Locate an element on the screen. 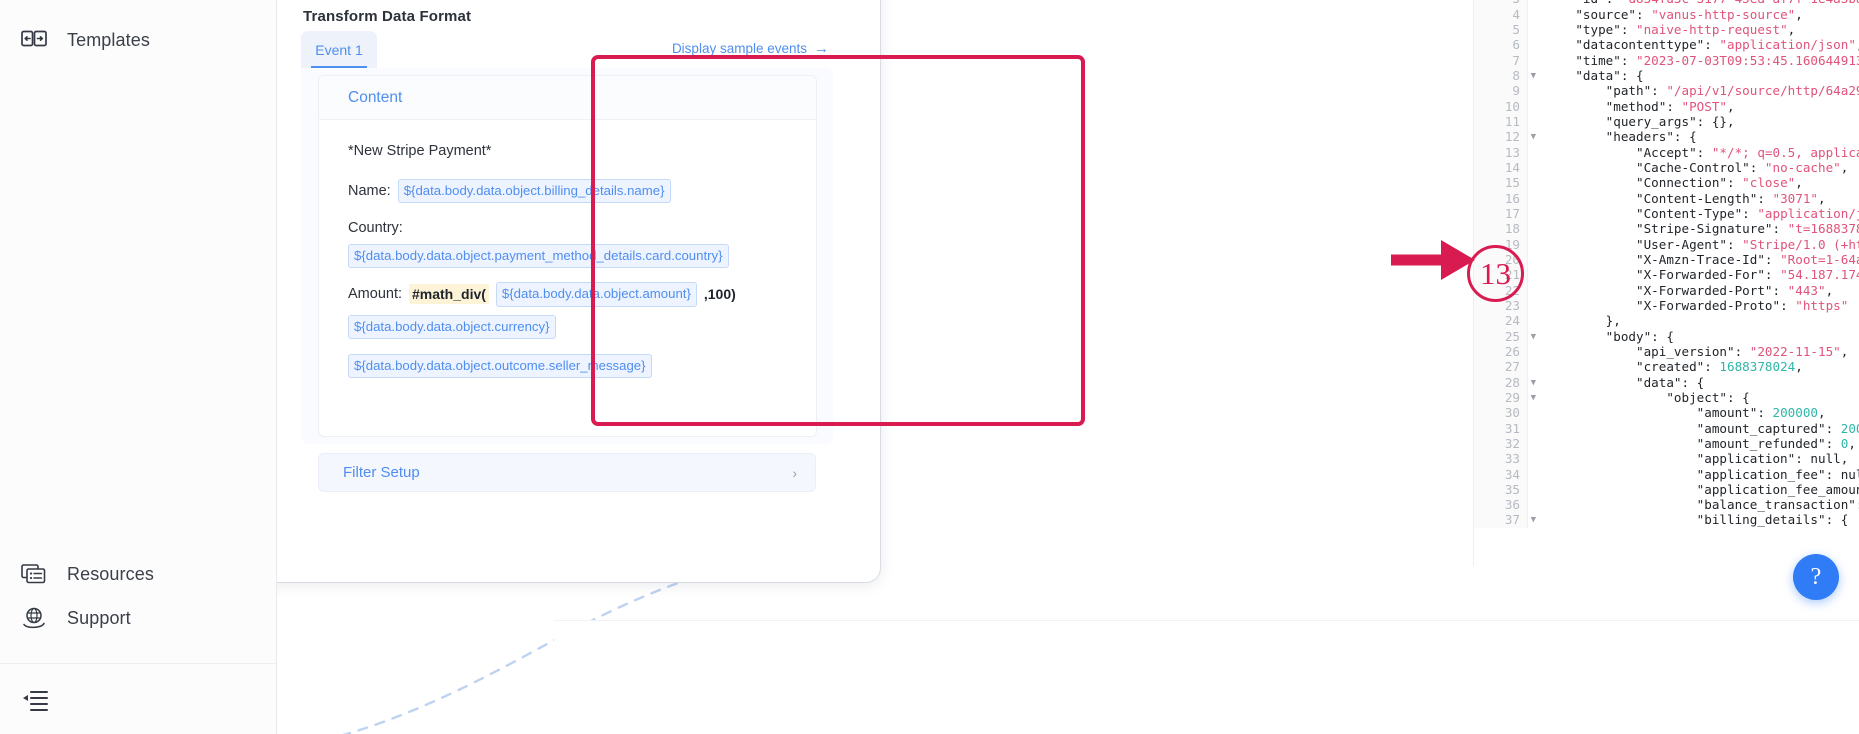 This screenshot has width=1859, height=734. code-line: 37 ▼ "billing_details": { is located at coordinates (1666, 520).